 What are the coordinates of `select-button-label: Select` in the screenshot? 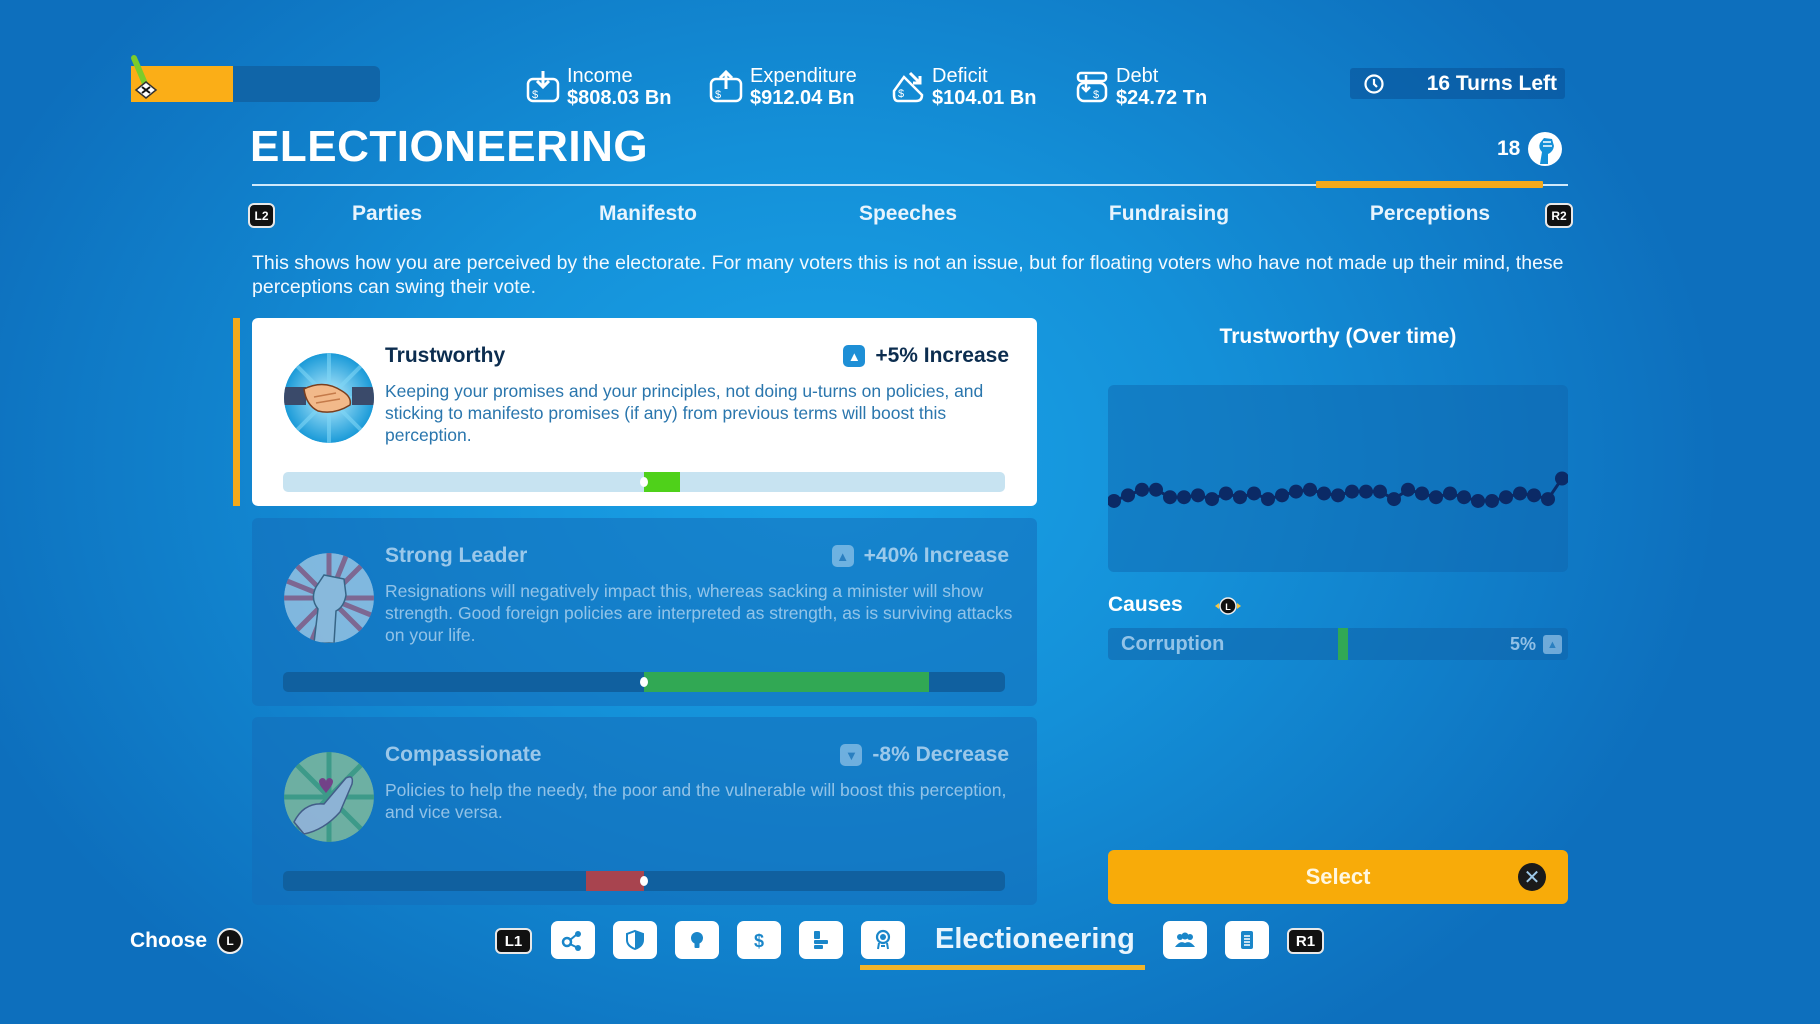 It's located at (1338, 876).